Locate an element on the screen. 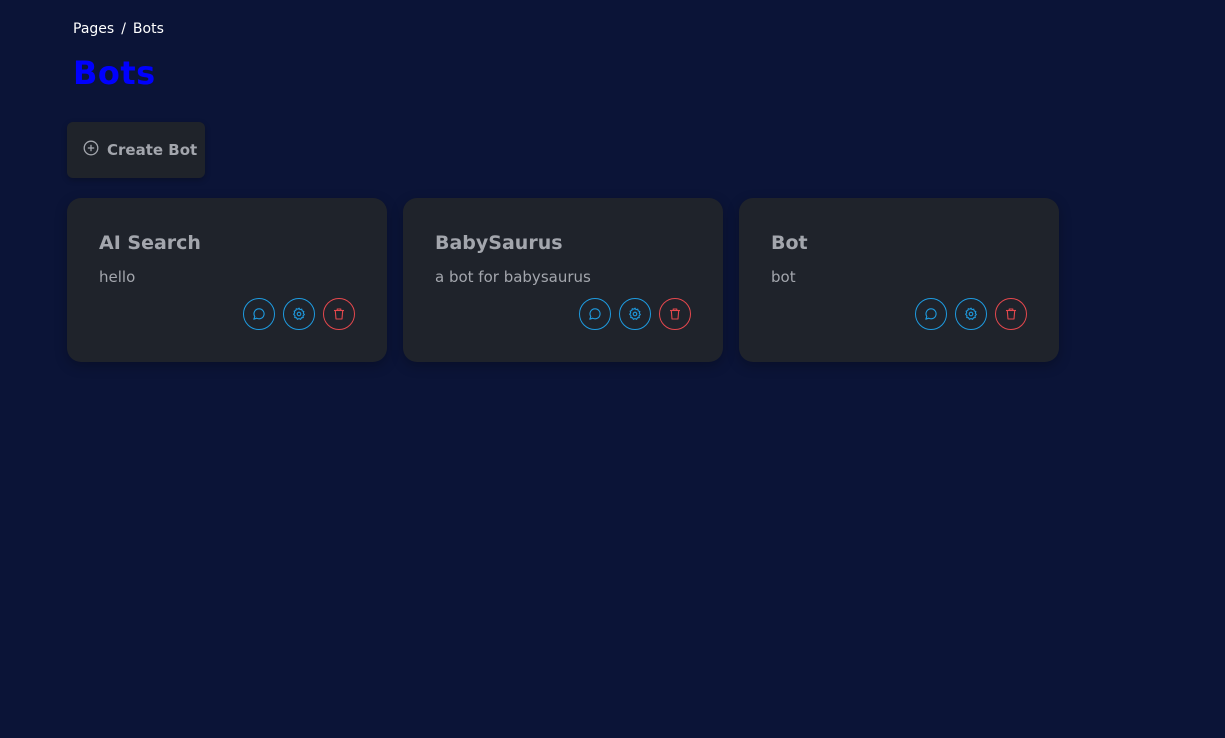 The width and height of the screenshot is (1225, 738). bot-description: bot is located at coordinates (783, 277).